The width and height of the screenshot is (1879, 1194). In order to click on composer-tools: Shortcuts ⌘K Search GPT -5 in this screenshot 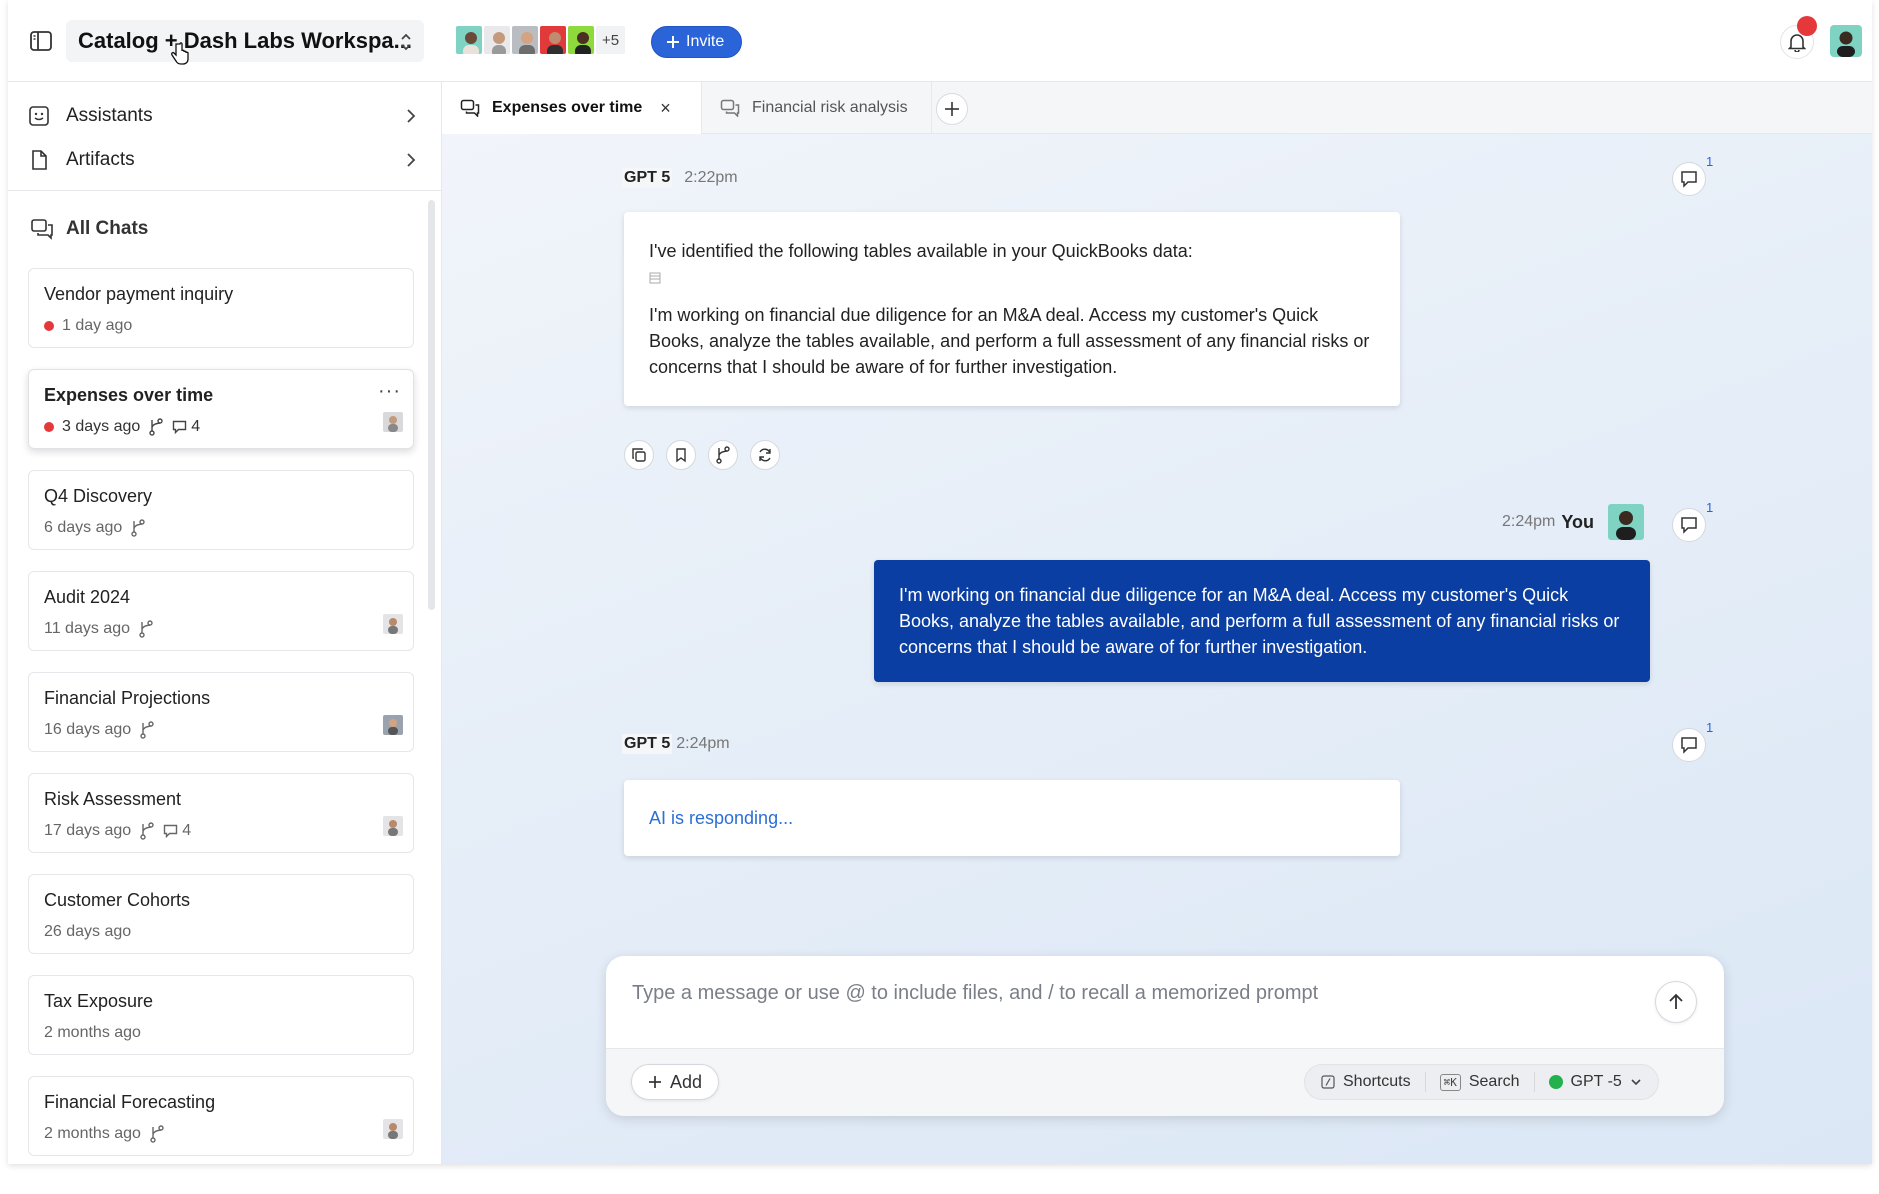, I will do `click(1481, 1082)`.